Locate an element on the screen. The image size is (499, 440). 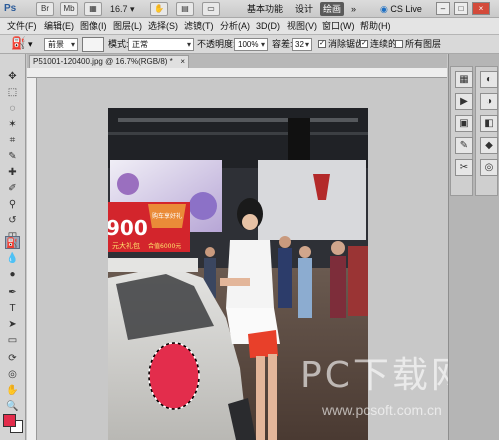
antialias-label: 消除锯齿 is located at coordinates (346, 44).